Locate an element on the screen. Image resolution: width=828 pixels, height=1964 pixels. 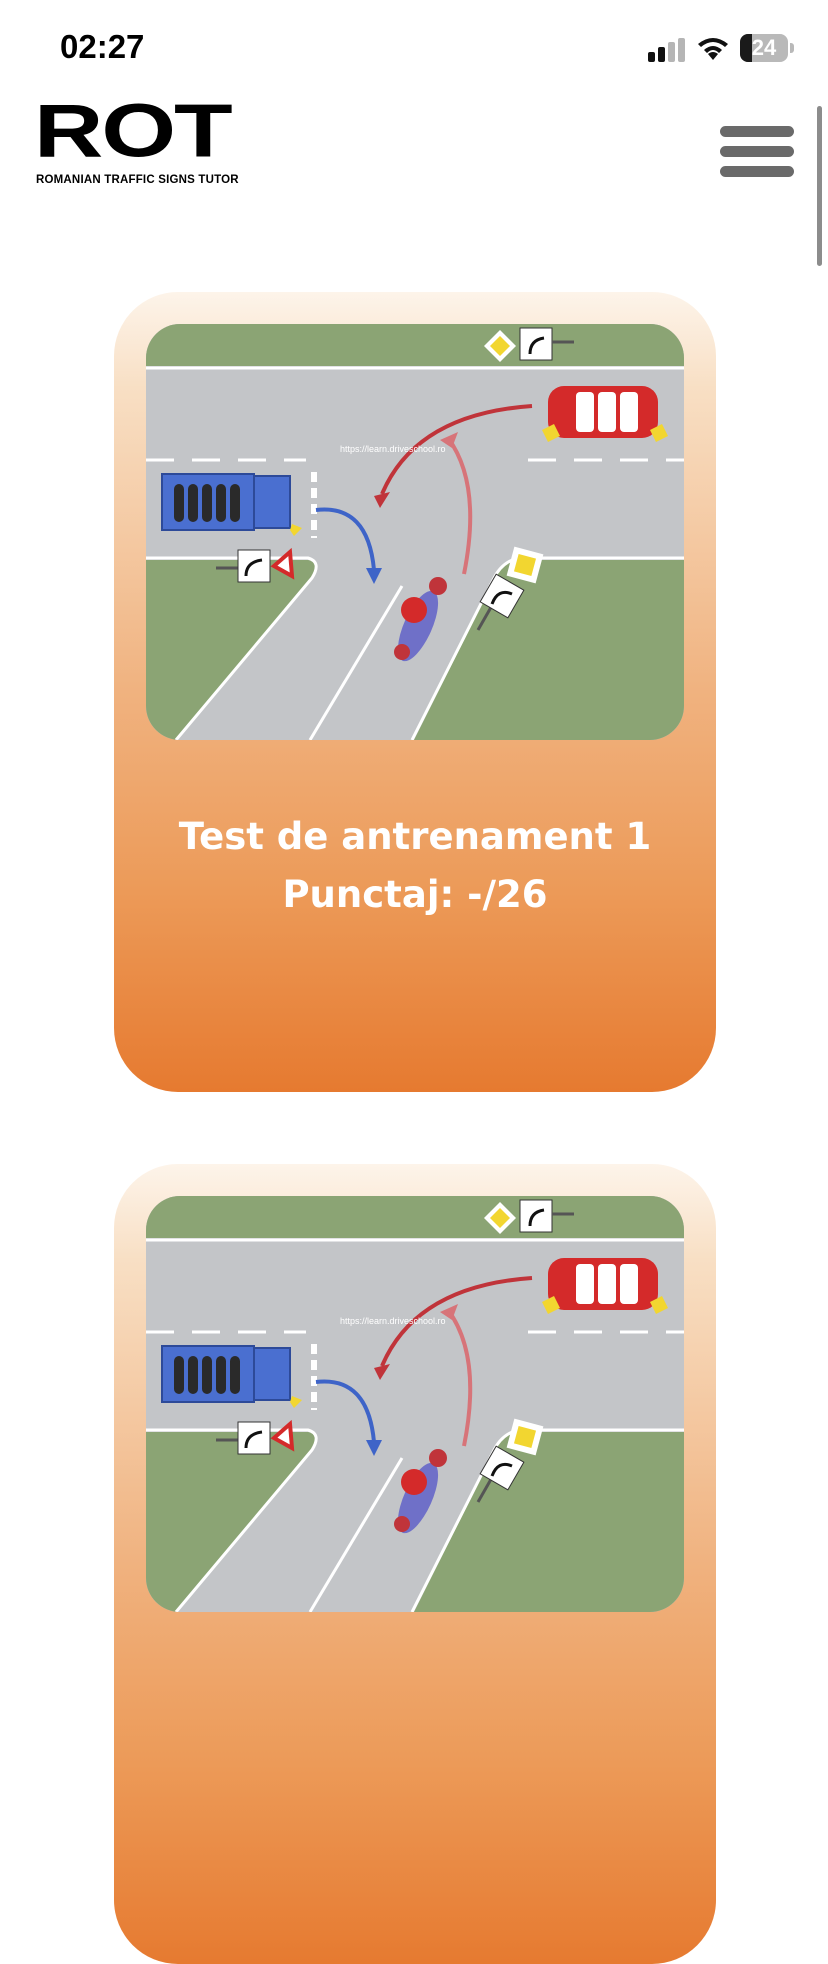
battery-icon: 24 is located at coordinates (764, 48).